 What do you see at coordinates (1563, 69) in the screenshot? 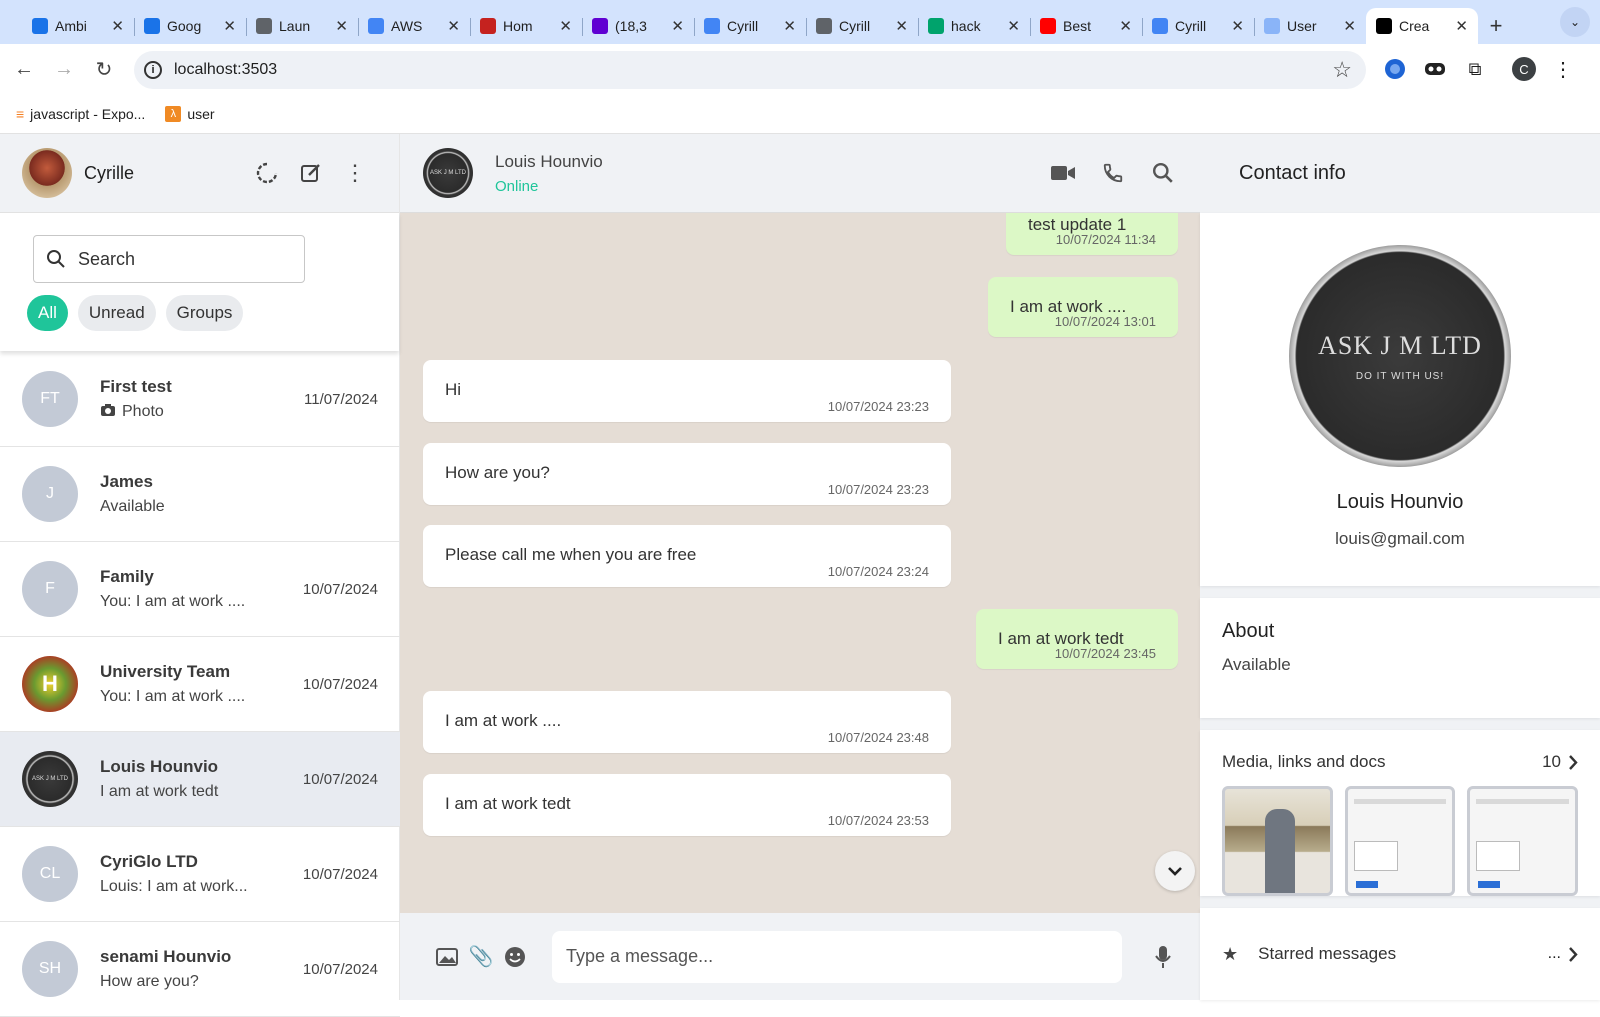
I see `browser-menu-icon: ⋮` at bounding box center [1563, 69].